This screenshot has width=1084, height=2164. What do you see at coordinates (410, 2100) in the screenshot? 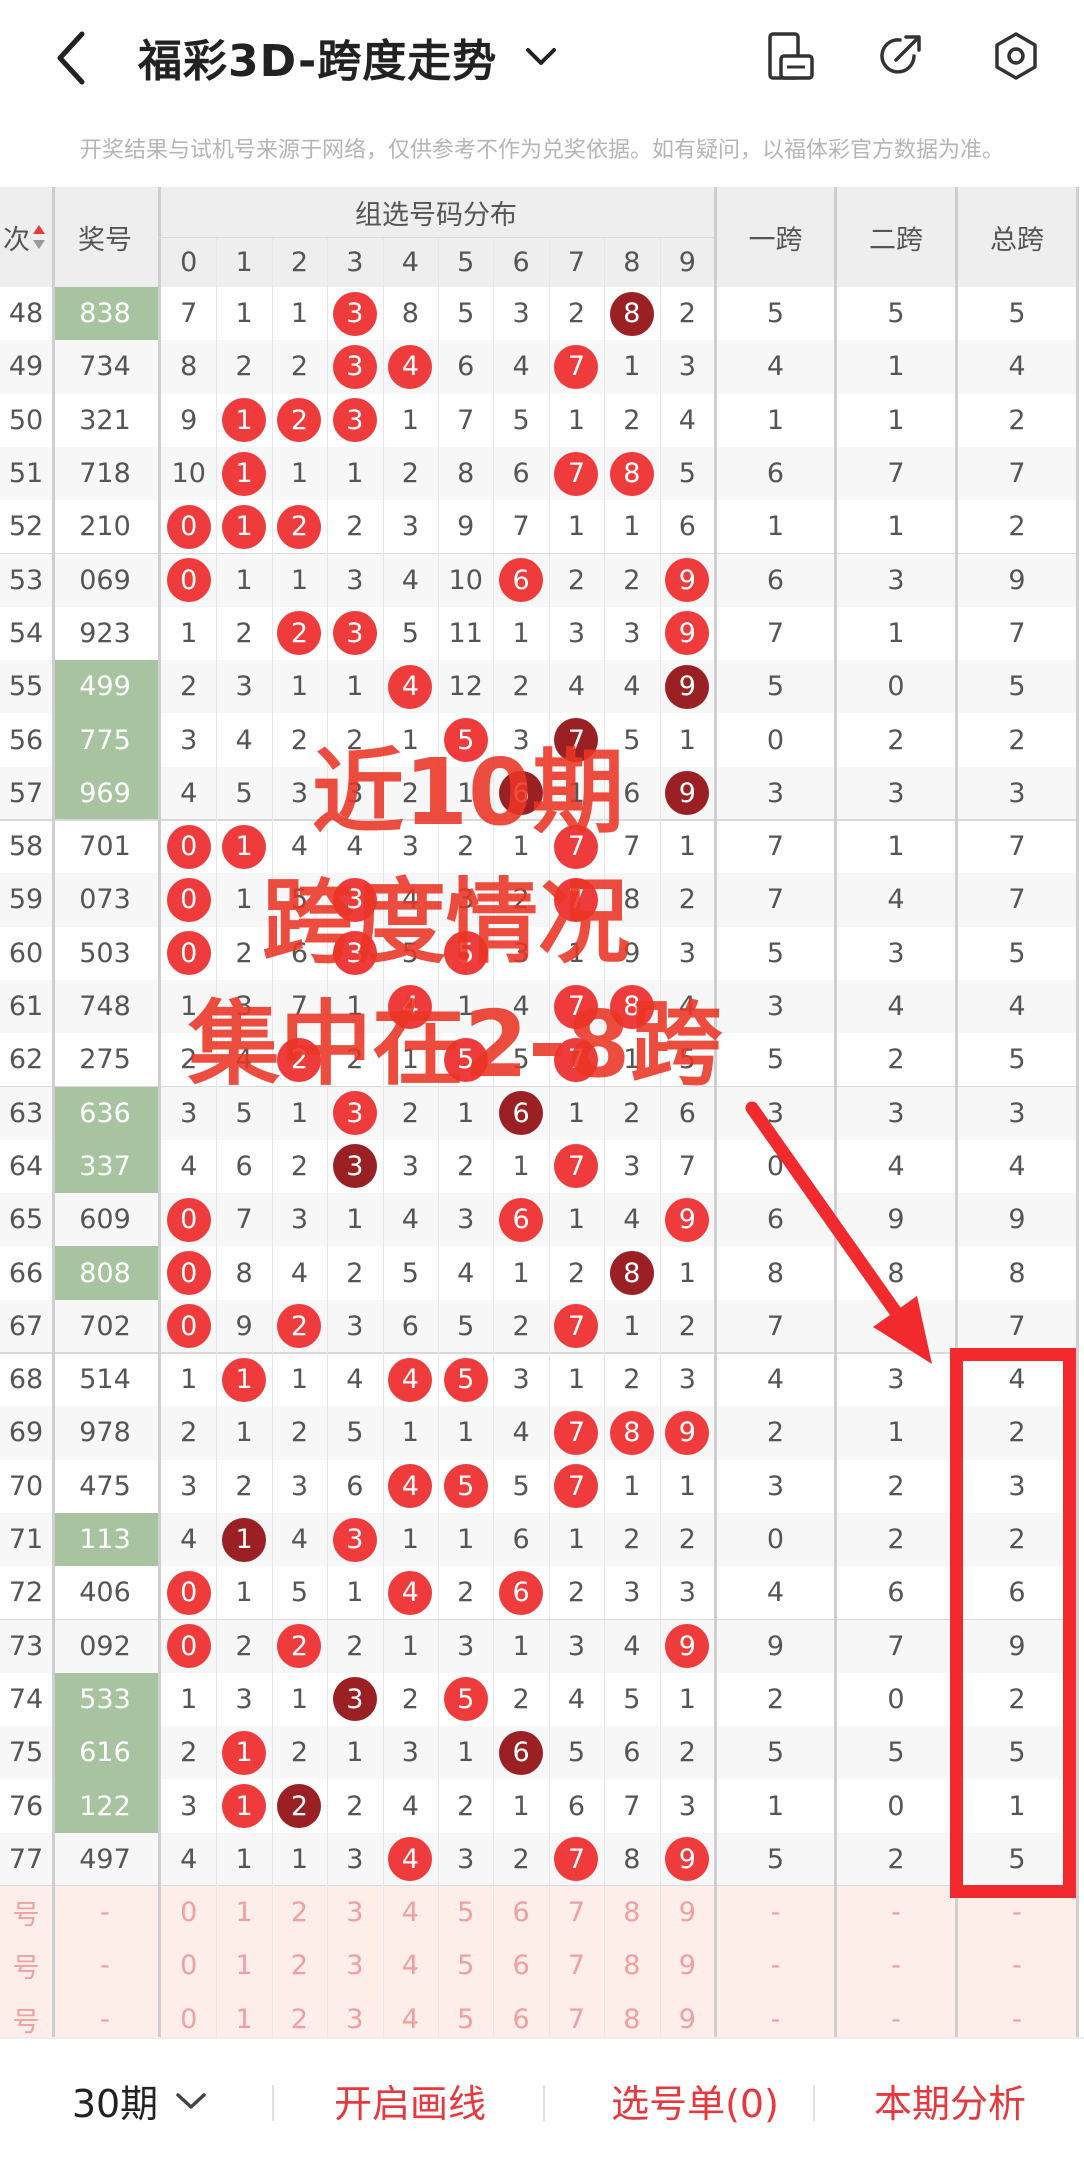
I see `draw-line-button: 开启画线` at bounding box center [410, 2100].